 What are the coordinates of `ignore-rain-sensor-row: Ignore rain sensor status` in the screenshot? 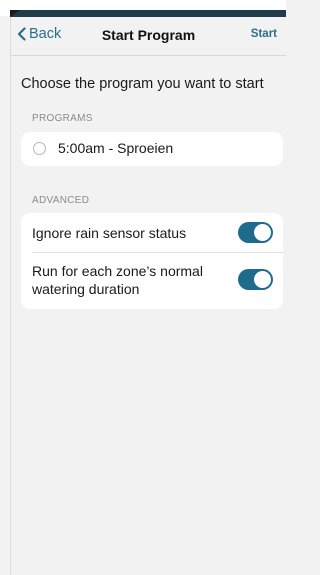 It's located at (152, 232).